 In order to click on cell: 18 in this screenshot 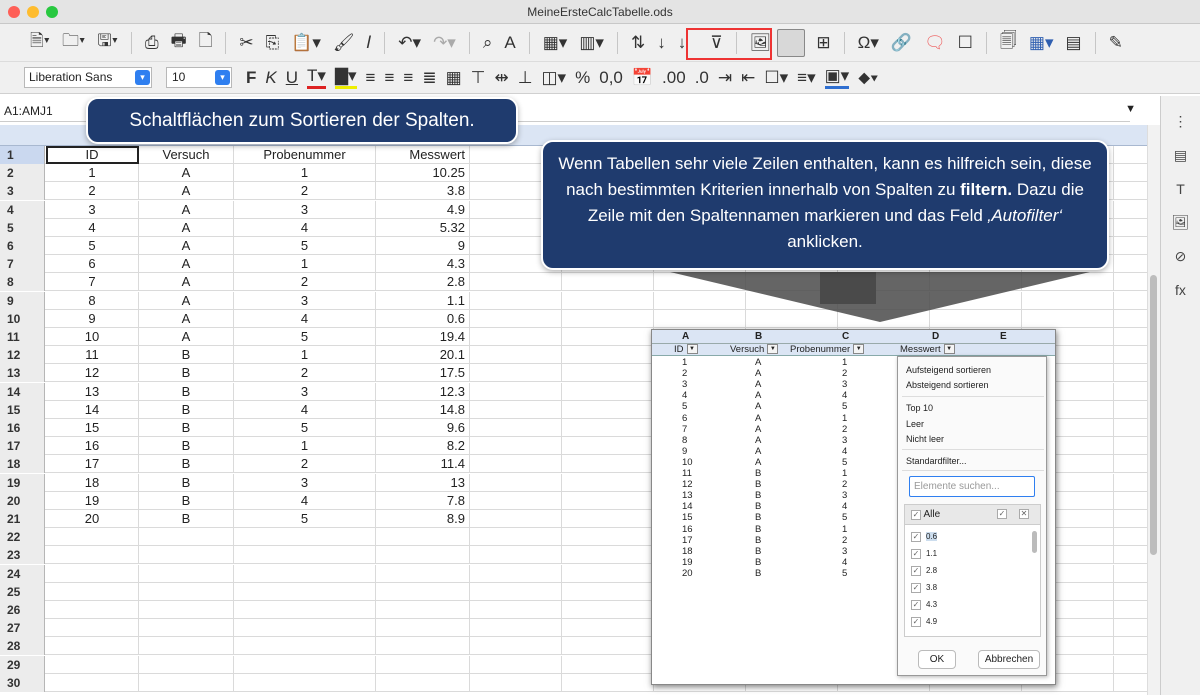, I will do `click(92, 482)`.